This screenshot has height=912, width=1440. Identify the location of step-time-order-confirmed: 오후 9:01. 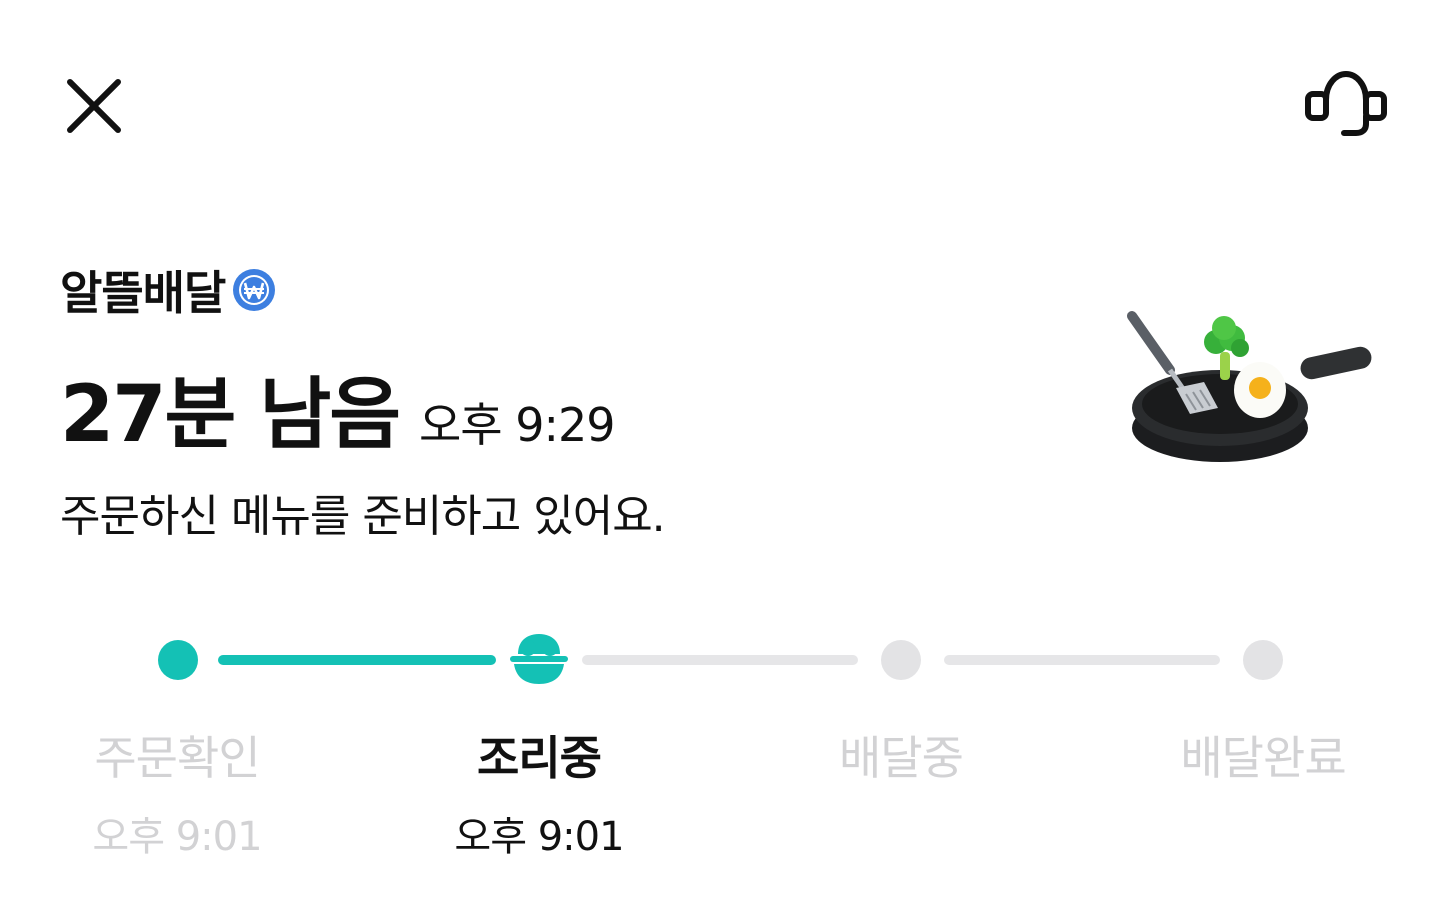
(177, 837).